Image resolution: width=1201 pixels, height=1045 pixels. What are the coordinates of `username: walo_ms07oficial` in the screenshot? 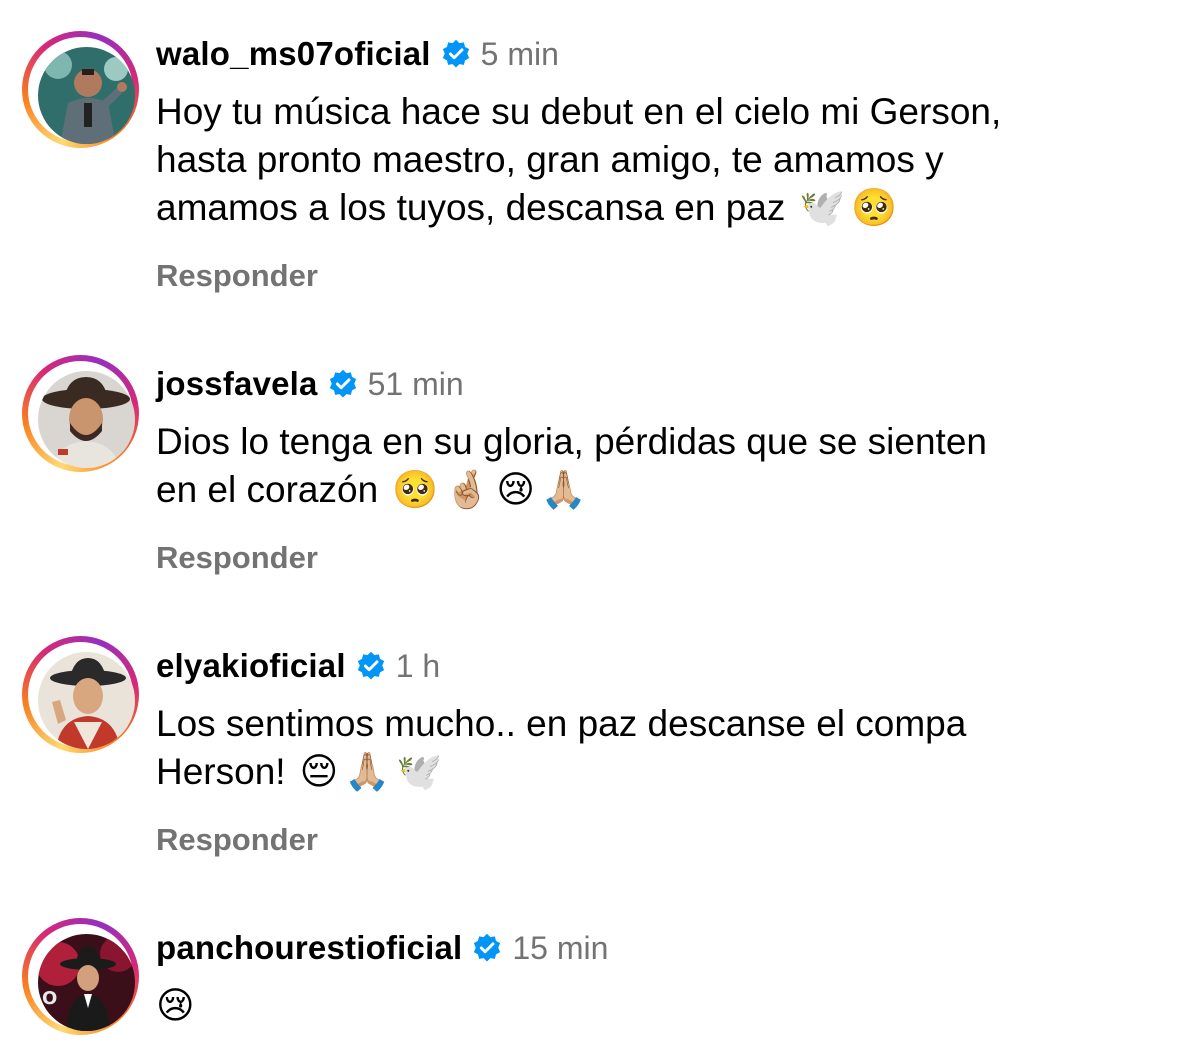 It's located at (293, 54).